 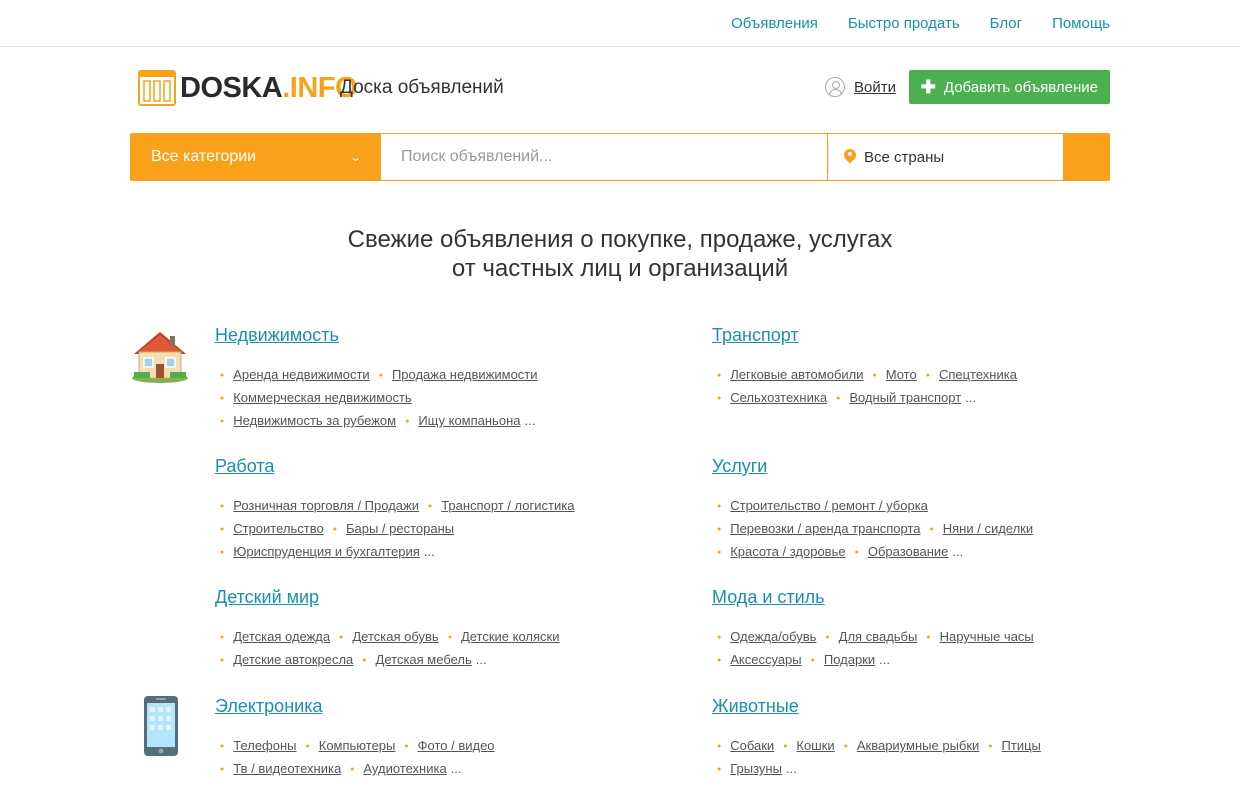 What do you see at coordinates (739, 466) in the screenshot?
I see `category-title-link: Услуги` at bounding box center [739, 466].